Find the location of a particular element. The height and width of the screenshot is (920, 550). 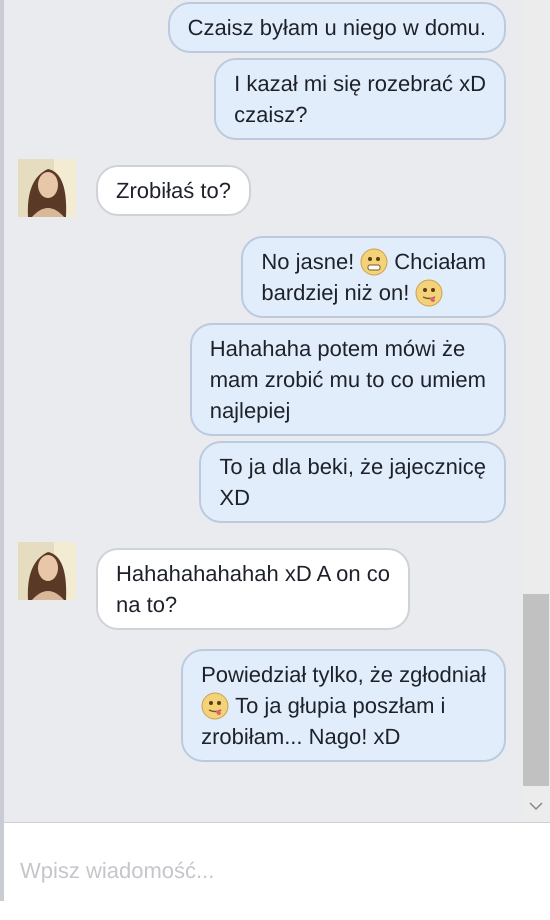

message-text: Powiedział tylko, że zgłodniał is located at coordinates (343, 675).